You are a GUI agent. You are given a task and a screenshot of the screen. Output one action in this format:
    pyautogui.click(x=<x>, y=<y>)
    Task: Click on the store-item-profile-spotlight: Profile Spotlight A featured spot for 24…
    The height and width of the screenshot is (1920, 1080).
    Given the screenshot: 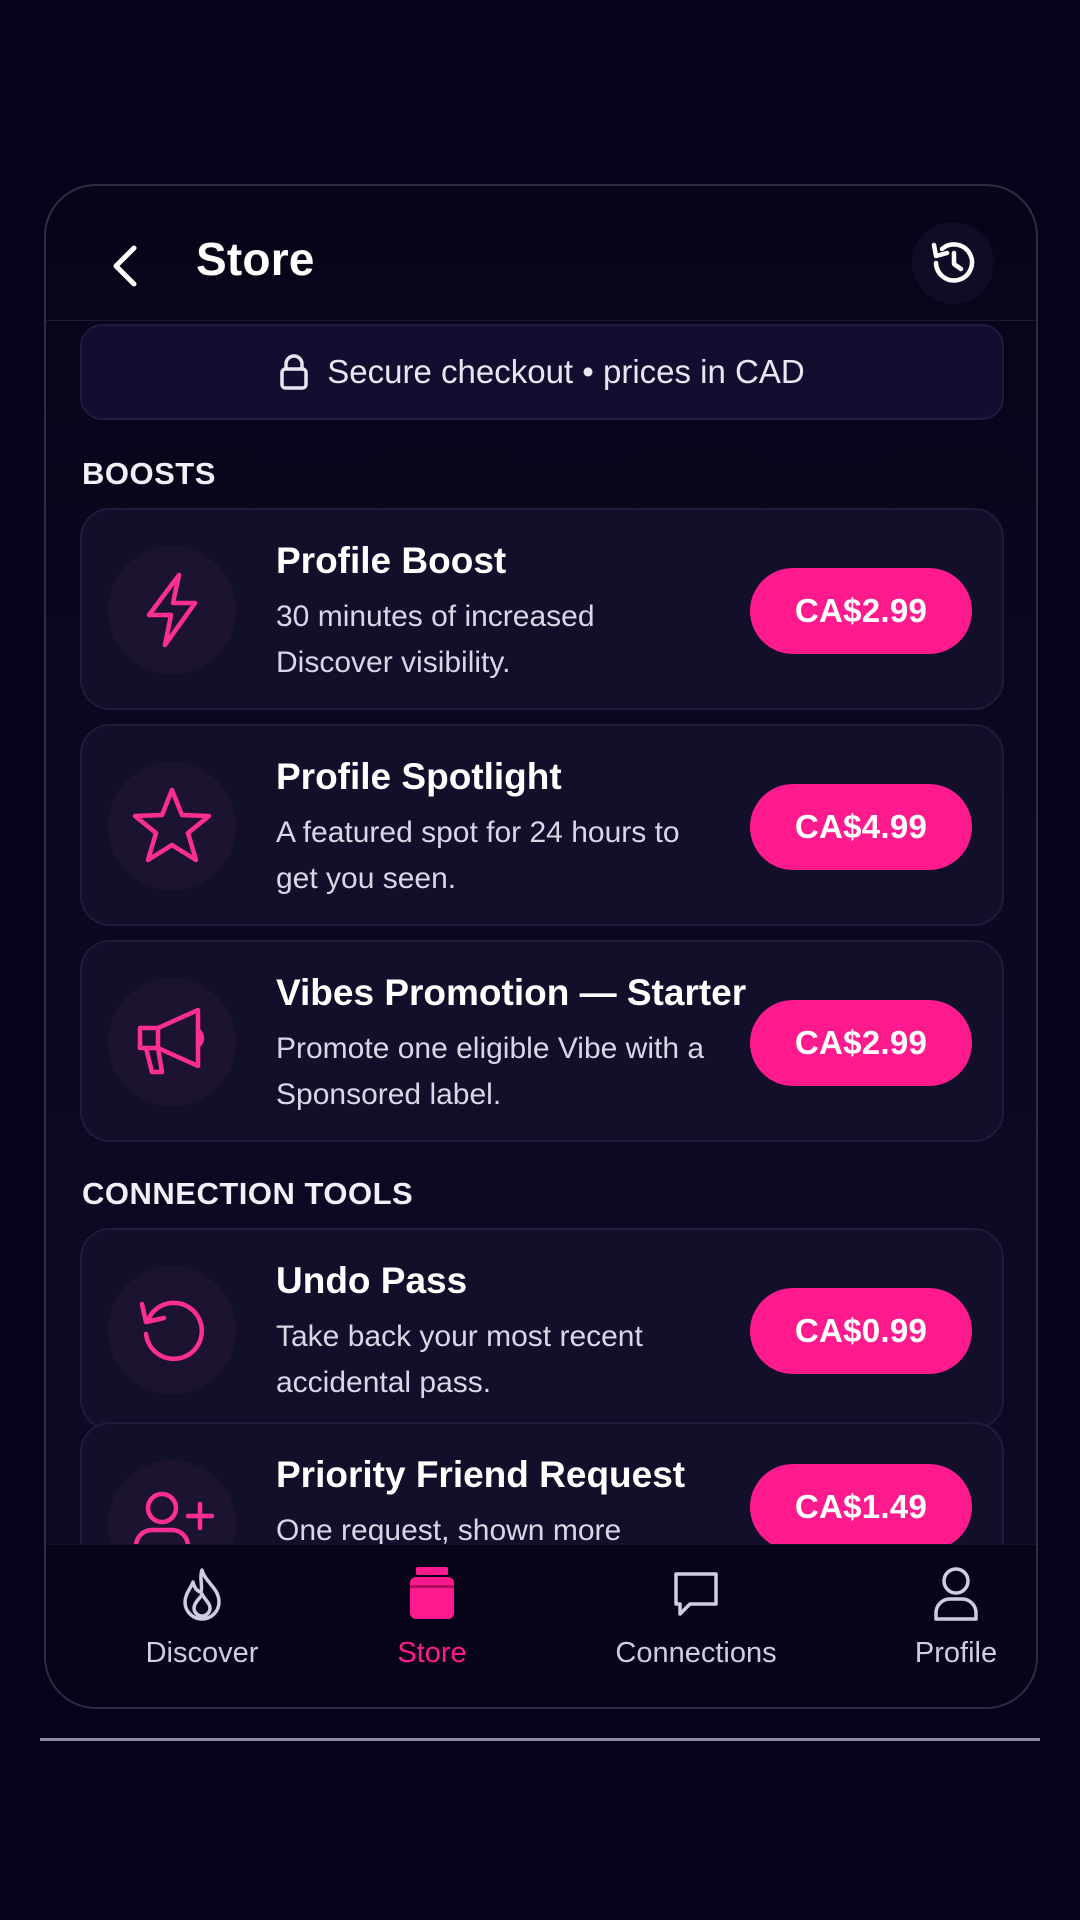 What is the action you would take?
    pyautogui.click(x=542, y=825)
    